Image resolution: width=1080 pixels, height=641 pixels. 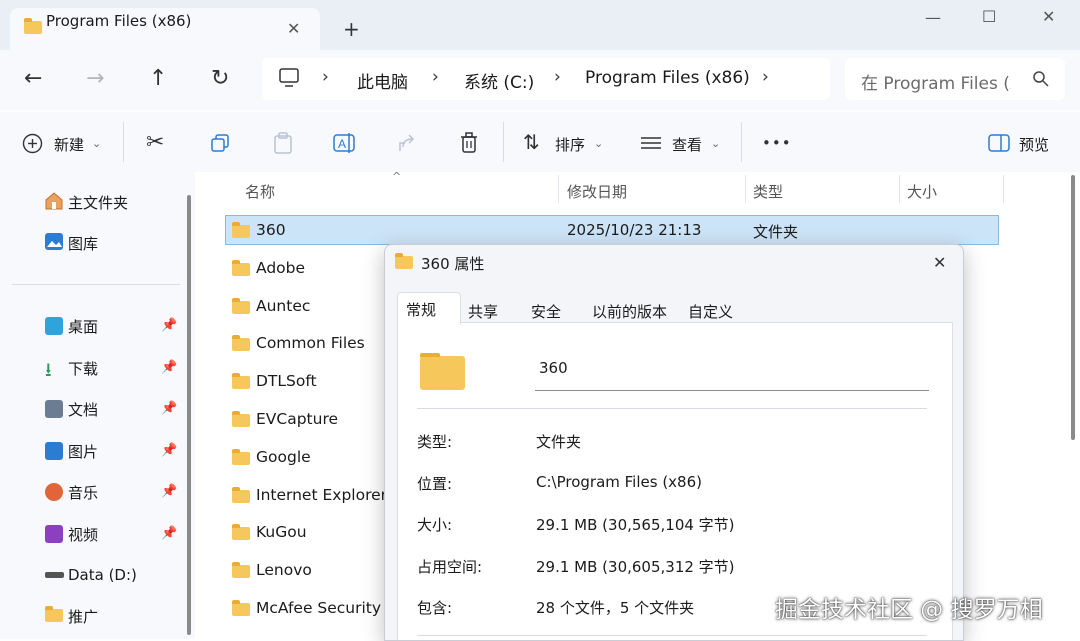 I want to click on tab-sharing: 共享, so click(x=483, y=311).